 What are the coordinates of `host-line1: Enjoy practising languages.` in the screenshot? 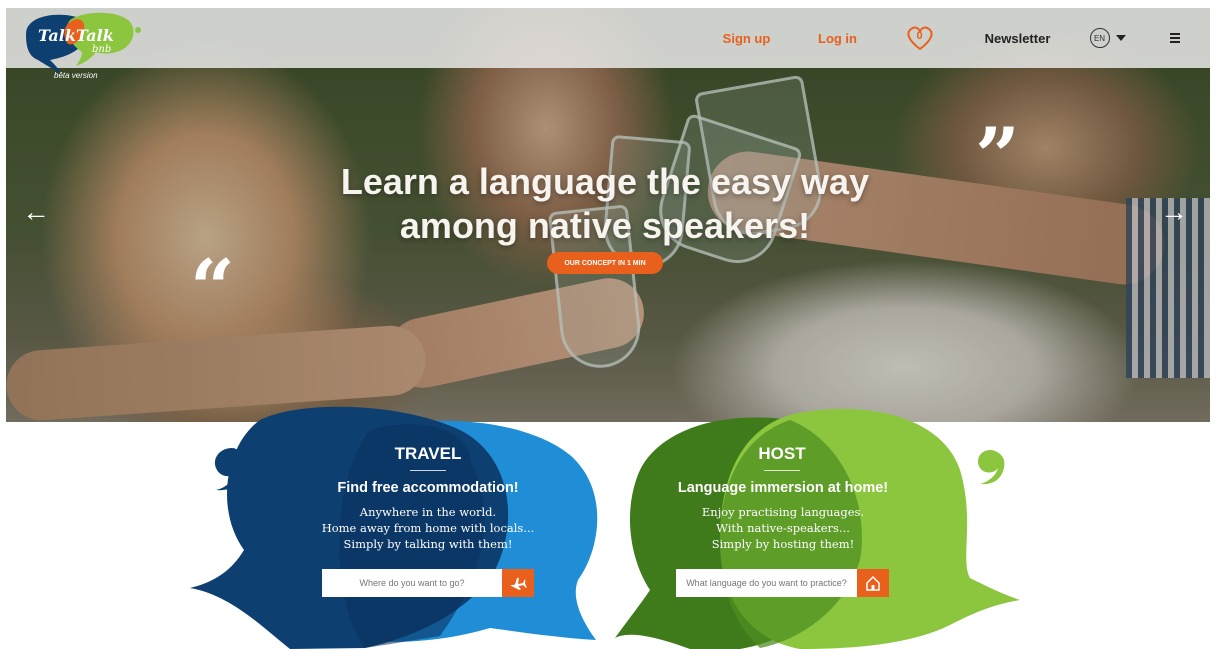 It's located at (783, 512).